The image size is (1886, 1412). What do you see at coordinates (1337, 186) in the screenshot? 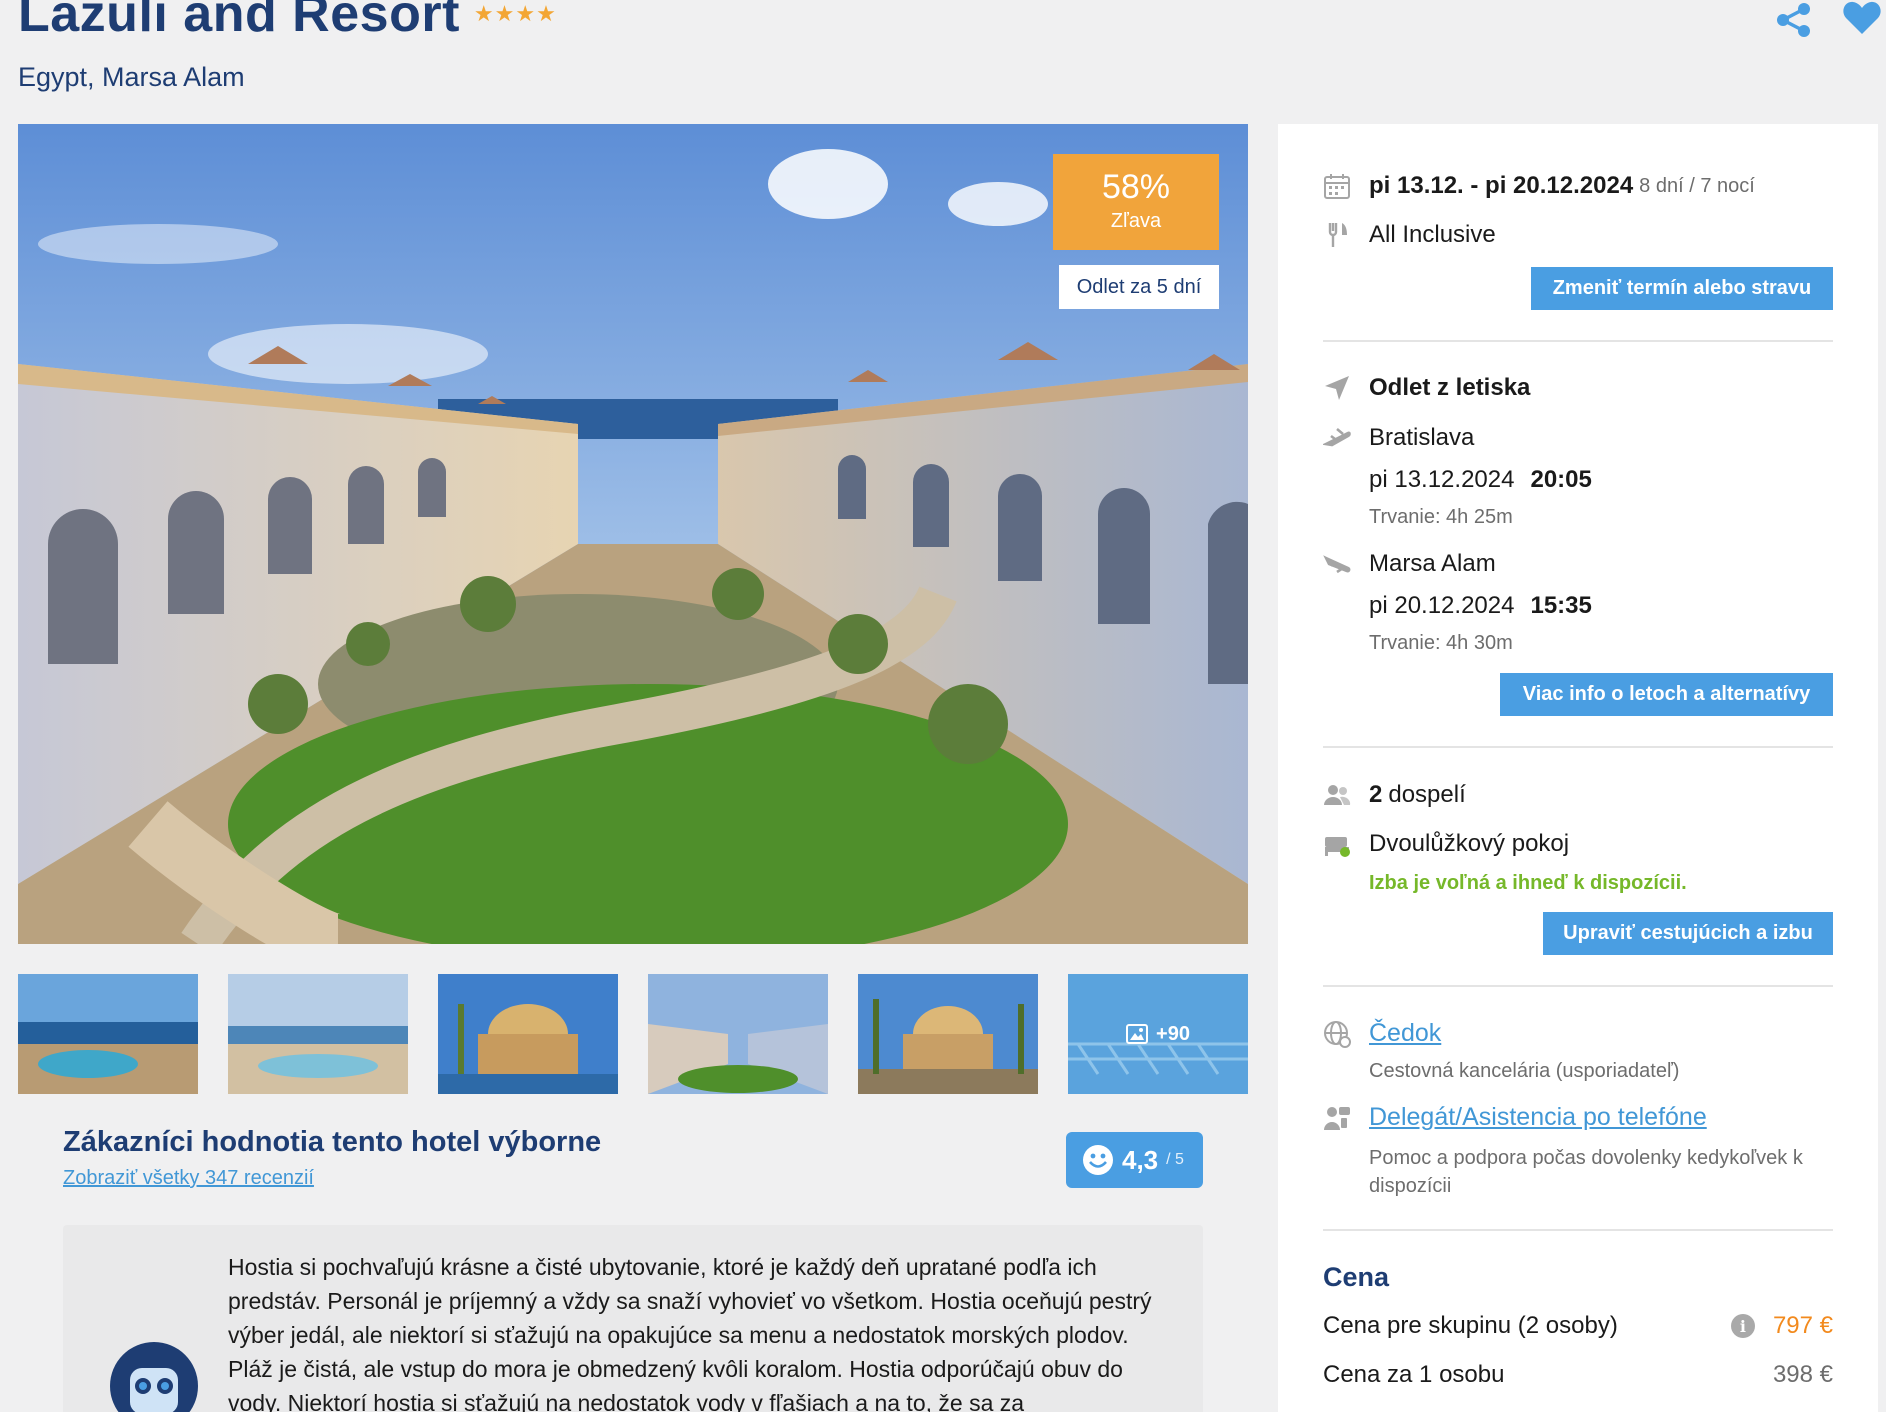
I see `calendar-icon` at bounding box center [1337, 186].